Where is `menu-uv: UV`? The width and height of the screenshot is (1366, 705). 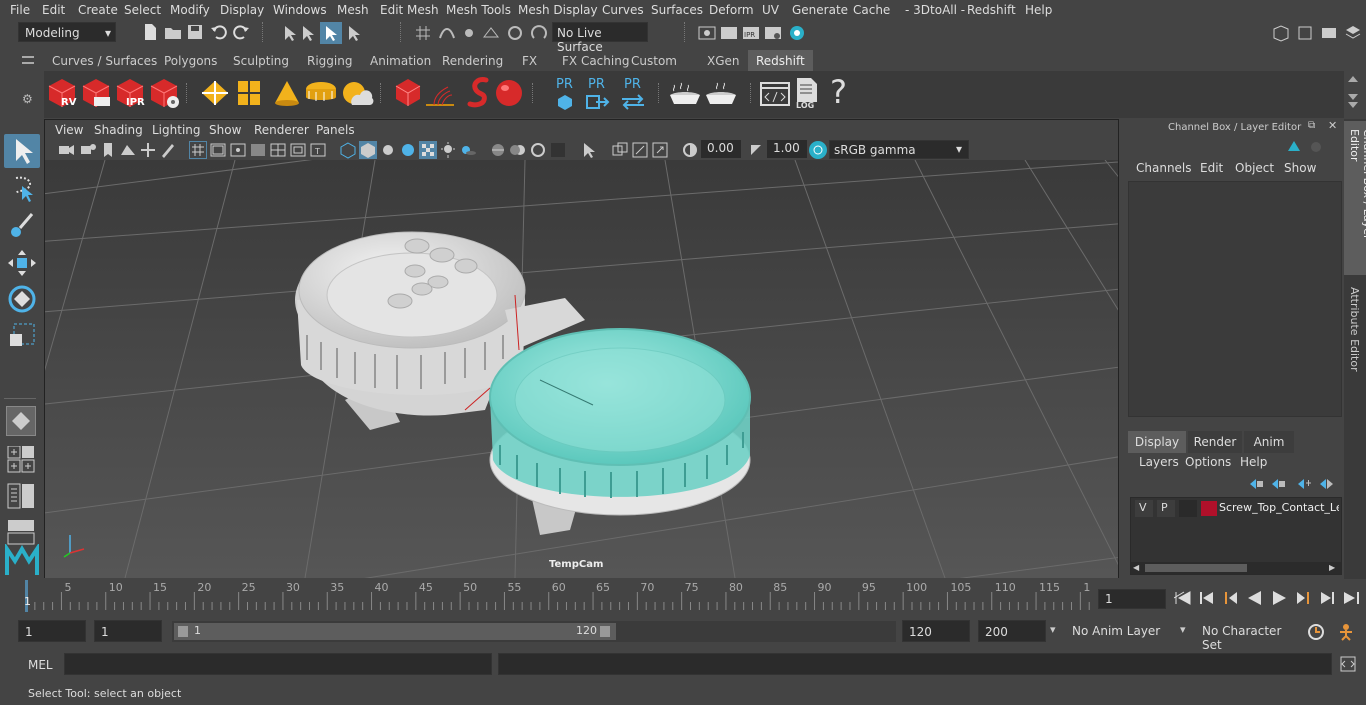 menu-uv: UV is located at coordinates (770, 10).